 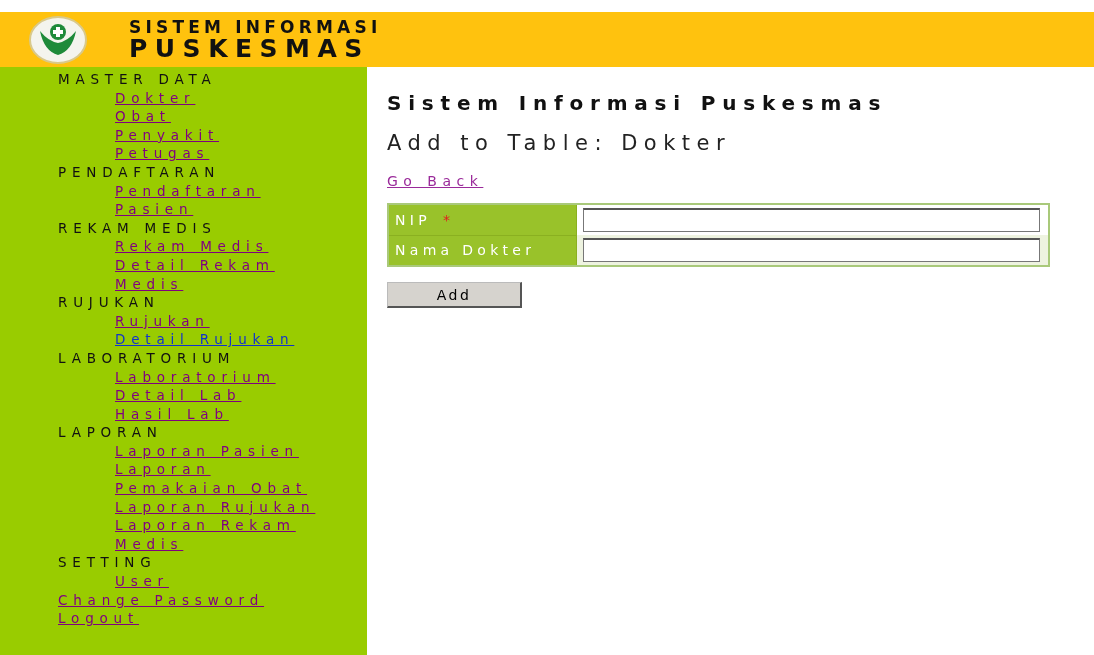 I want to click on sidebar-link: Pendaftaran Pasien, so click(x=229, y=200).